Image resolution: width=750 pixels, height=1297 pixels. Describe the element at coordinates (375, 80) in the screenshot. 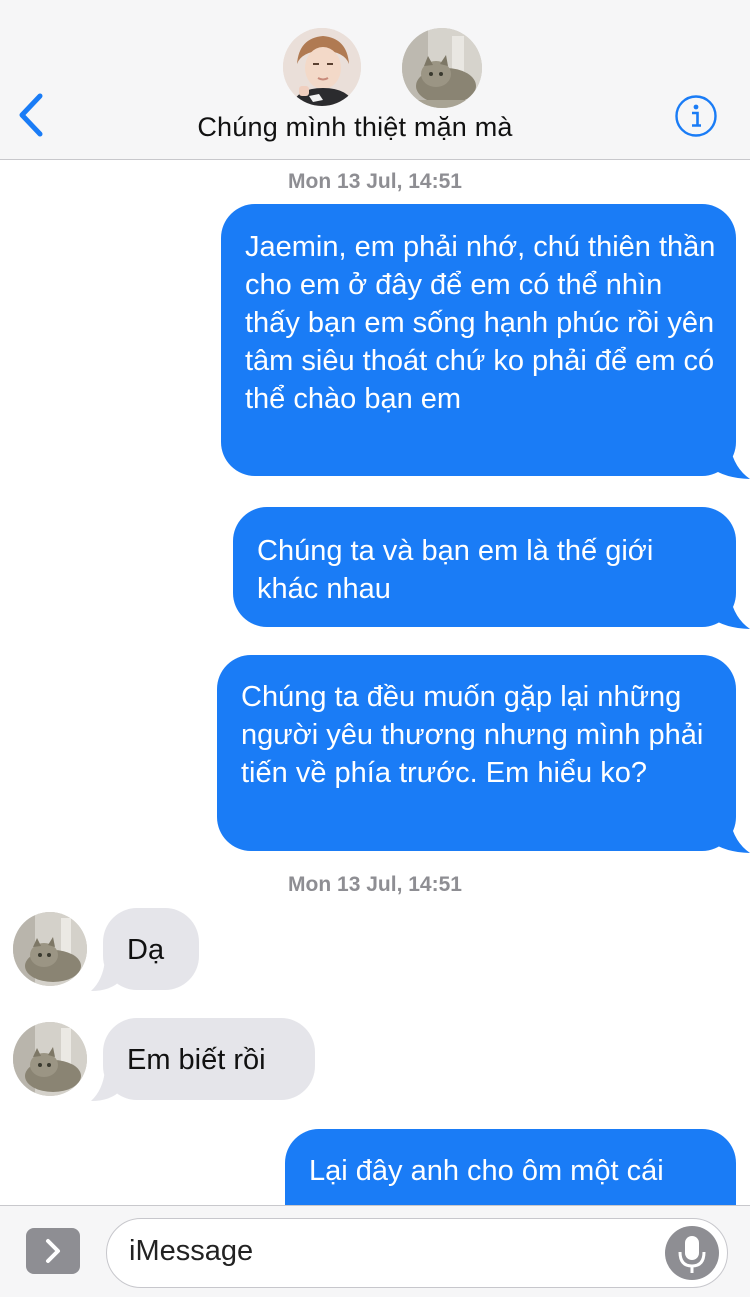

I see `conversation-header: Chúng mình thiệt mặn mà` at that location.